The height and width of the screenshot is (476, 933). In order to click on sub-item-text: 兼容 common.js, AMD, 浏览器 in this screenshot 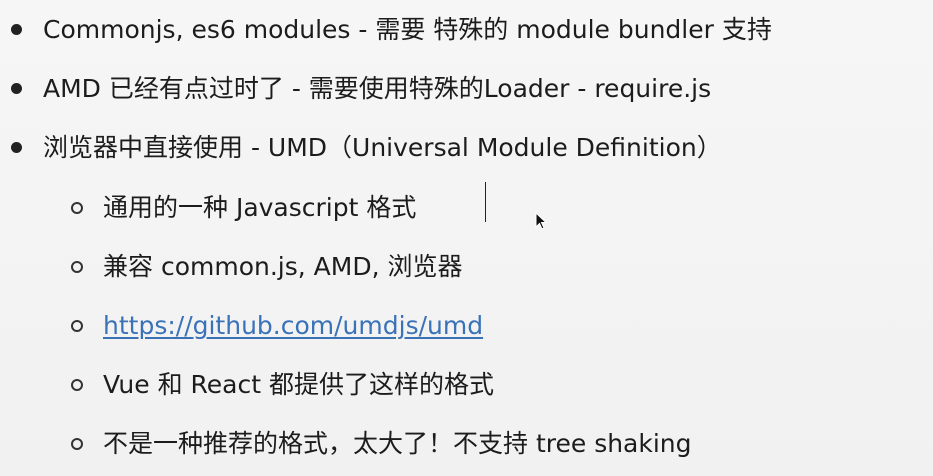, I will do `click(283, 266)`.